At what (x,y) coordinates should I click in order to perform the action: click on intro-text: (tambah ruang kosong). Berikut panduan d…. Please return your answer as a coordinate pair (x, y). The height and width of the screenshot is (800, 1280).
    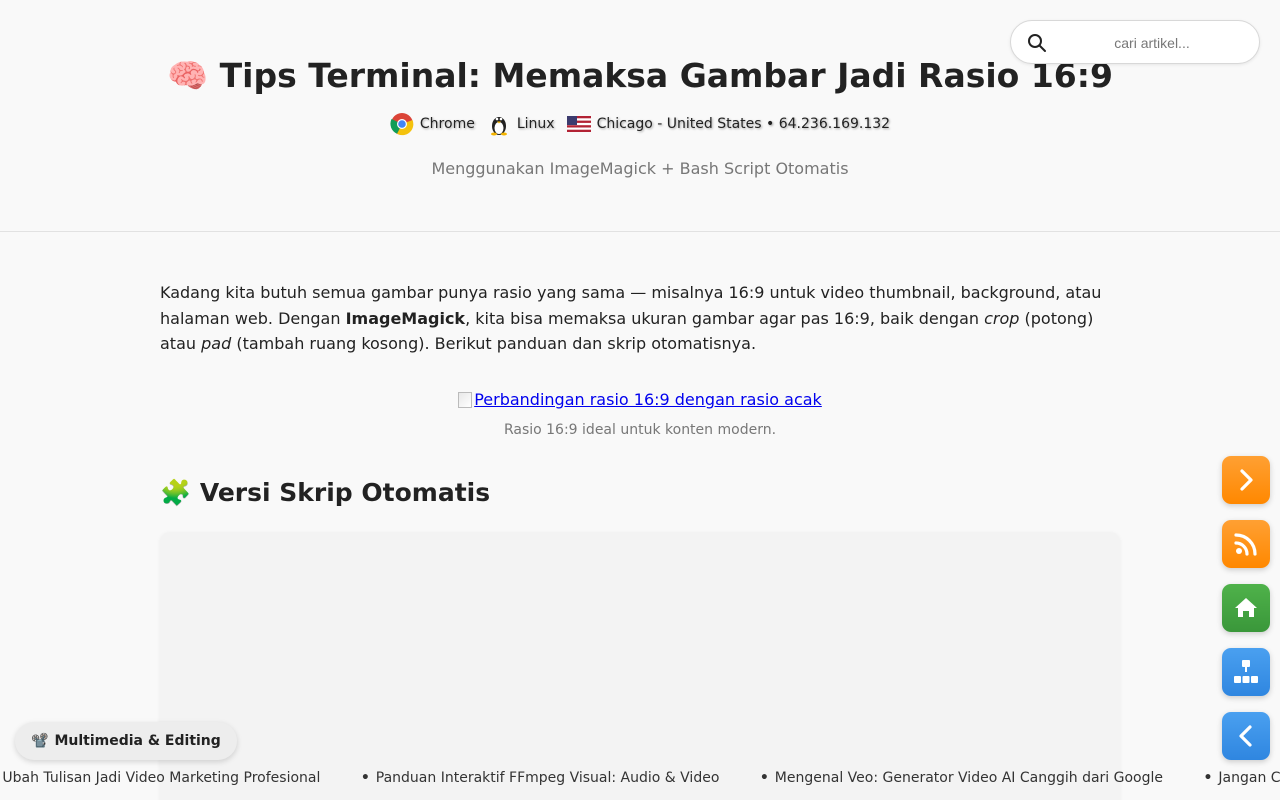
    Looking at the image, I should click on (494, 343).